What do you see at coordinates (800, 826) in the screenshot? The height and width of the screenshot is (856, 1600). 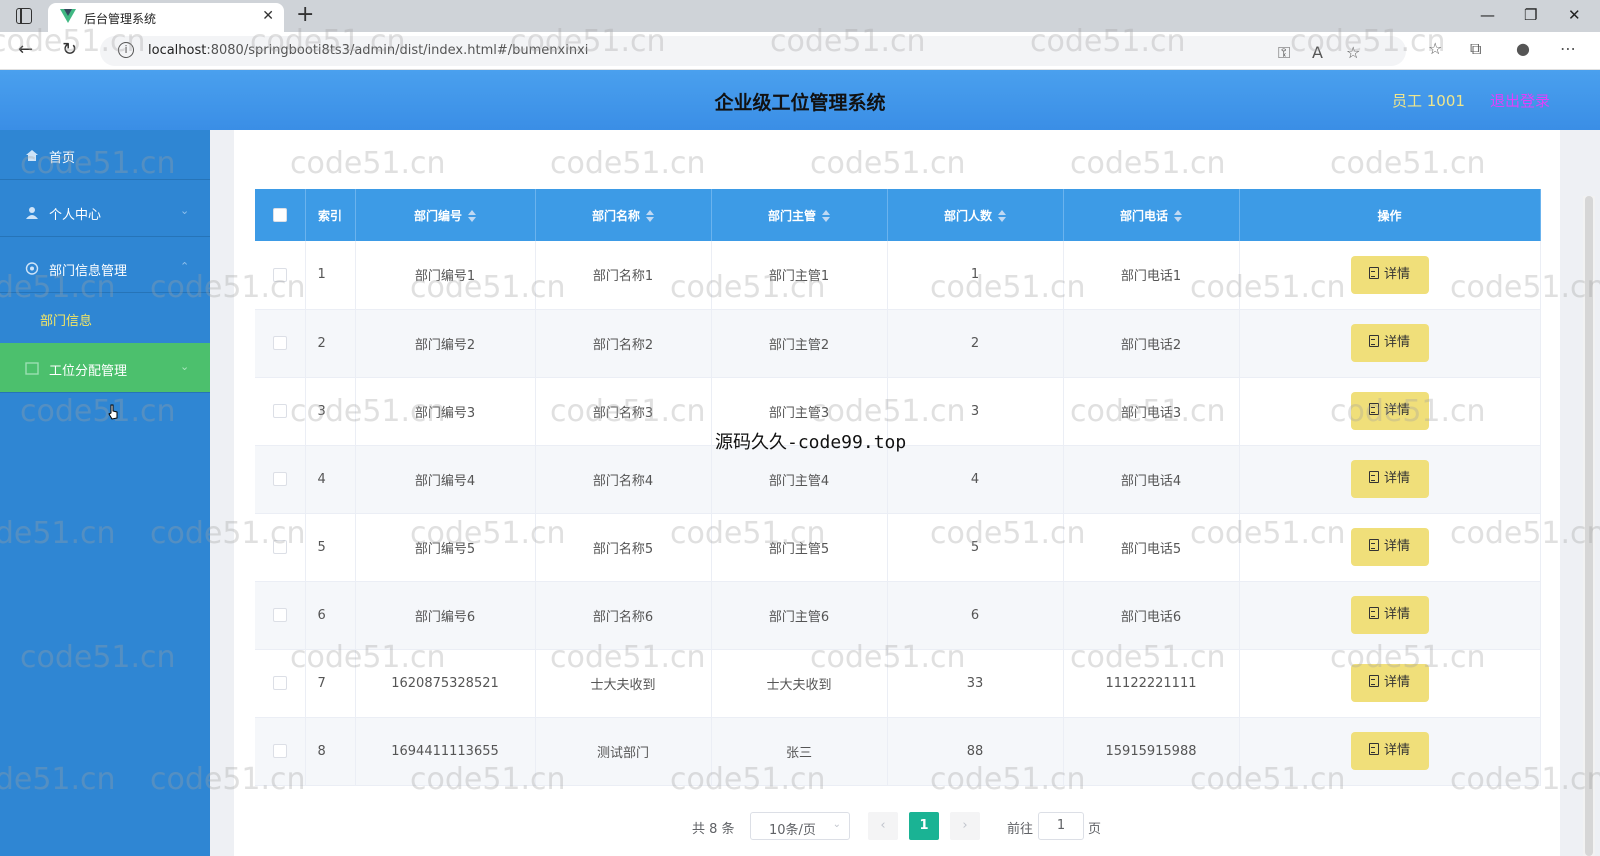 I see `page-size-select: 10条/页 ⌄` at bounding box center [800, 826].